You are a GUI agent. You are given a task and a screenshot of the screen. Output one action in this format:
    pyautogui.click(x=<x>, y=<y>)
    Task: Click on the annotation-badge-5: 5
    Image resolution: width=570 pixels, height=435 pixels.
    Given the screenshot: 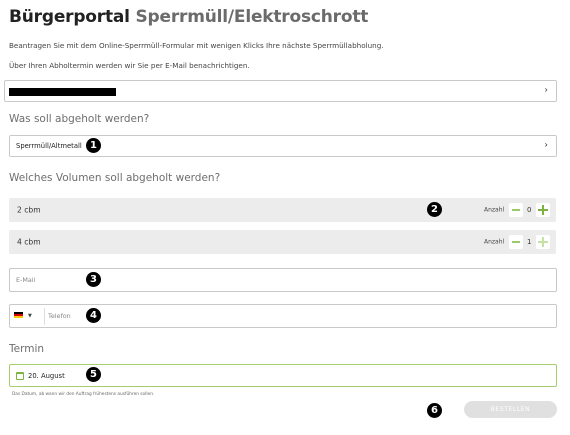 What is the action you would take?
    pyautogui.click(x=93, y=374)
    